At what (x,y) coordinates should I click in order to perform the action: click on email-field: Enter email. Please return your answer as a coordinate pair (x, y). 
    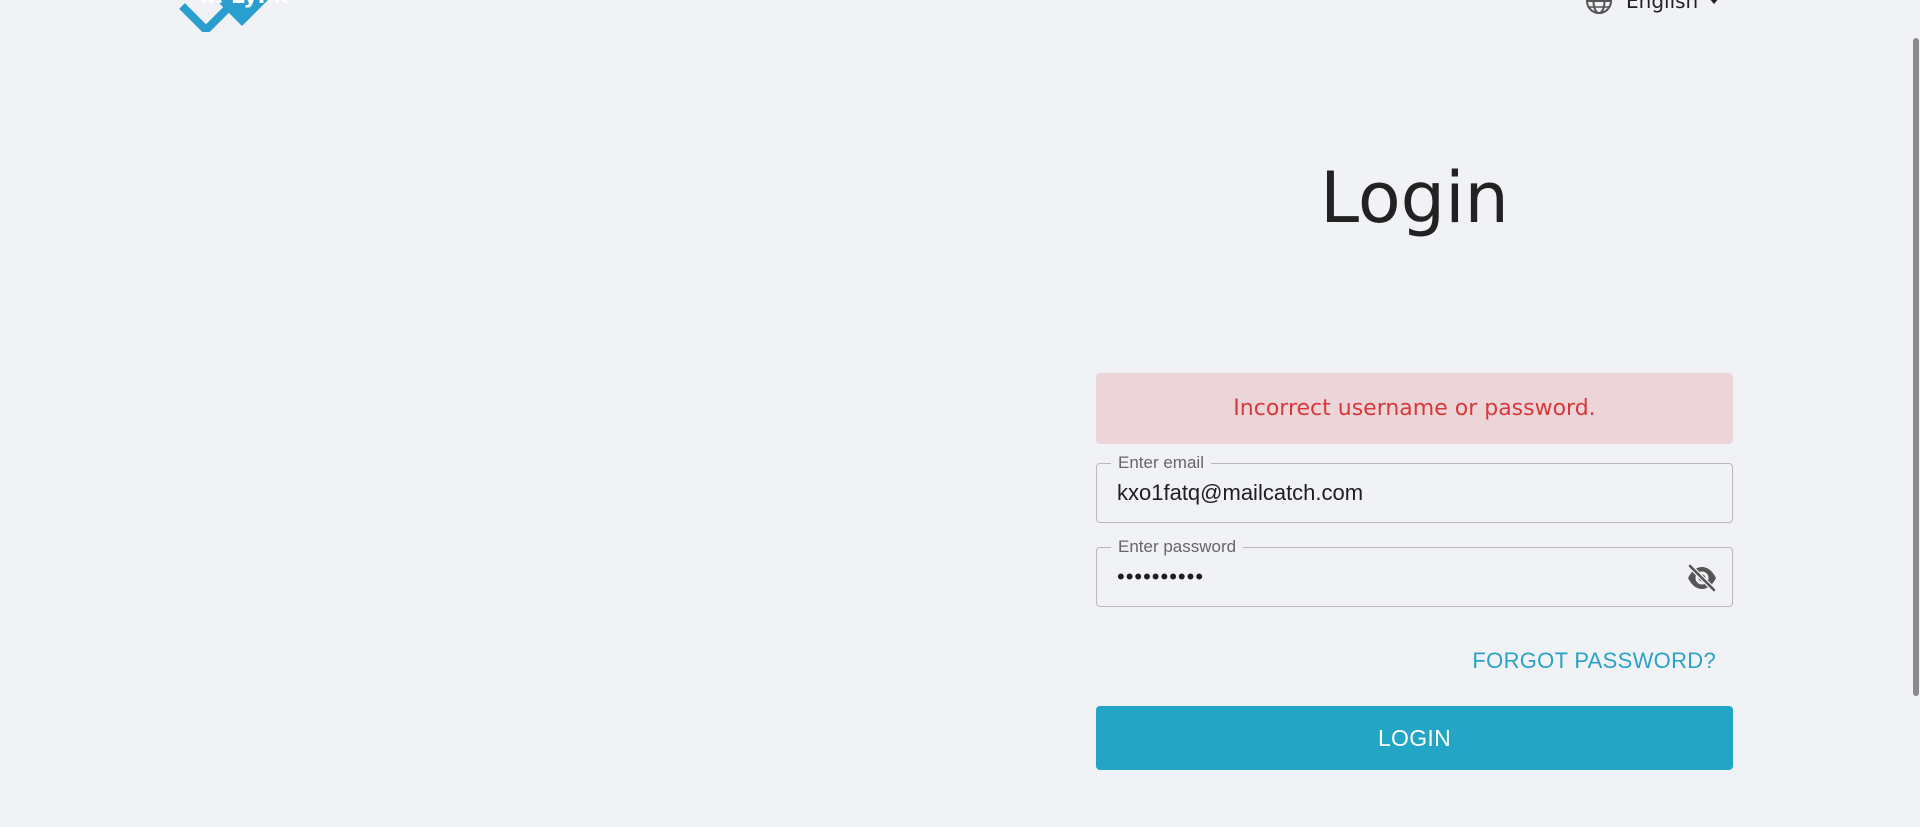
    Looking at the image, I should click on (1414, 488).